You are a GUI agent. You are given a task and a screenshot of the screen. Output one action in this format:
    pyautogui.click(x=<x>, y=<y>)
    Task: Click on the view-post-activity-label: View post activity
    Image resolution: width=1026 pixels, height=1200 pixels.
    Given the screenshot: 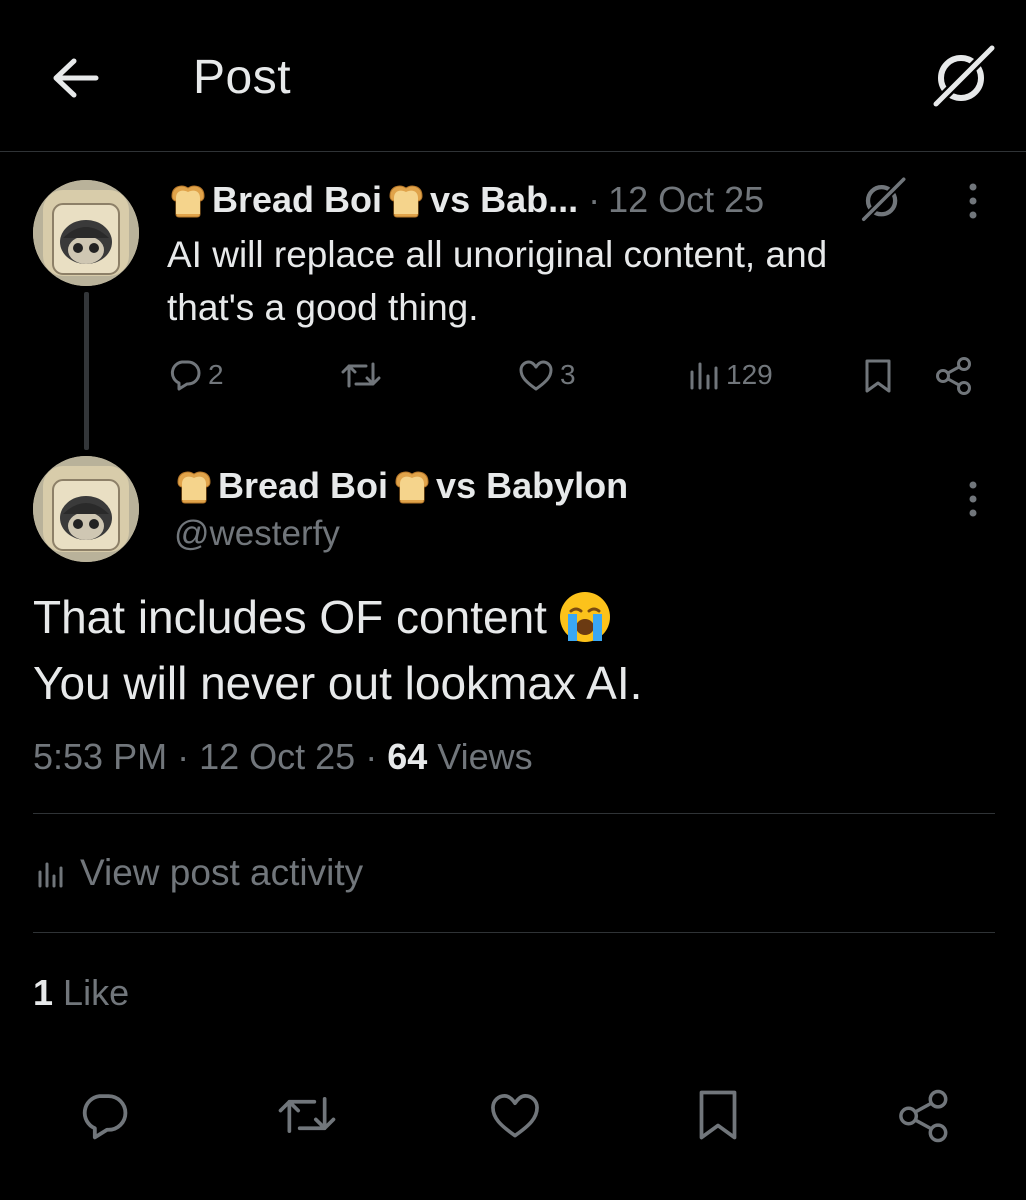 What is the action you would take?
    pyautogui.click(x=222, y=872)
    